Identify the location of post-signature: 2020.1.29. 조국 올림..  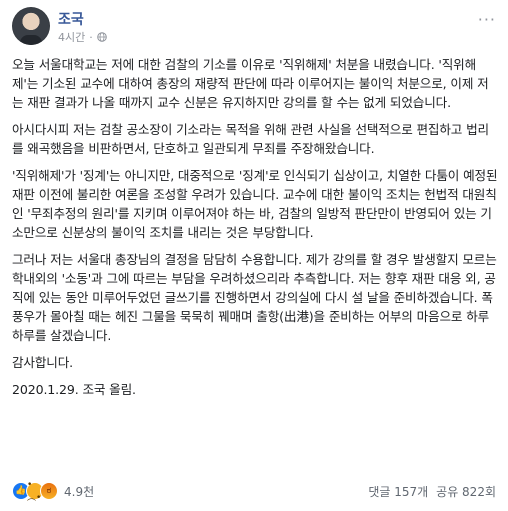
(74, 389).